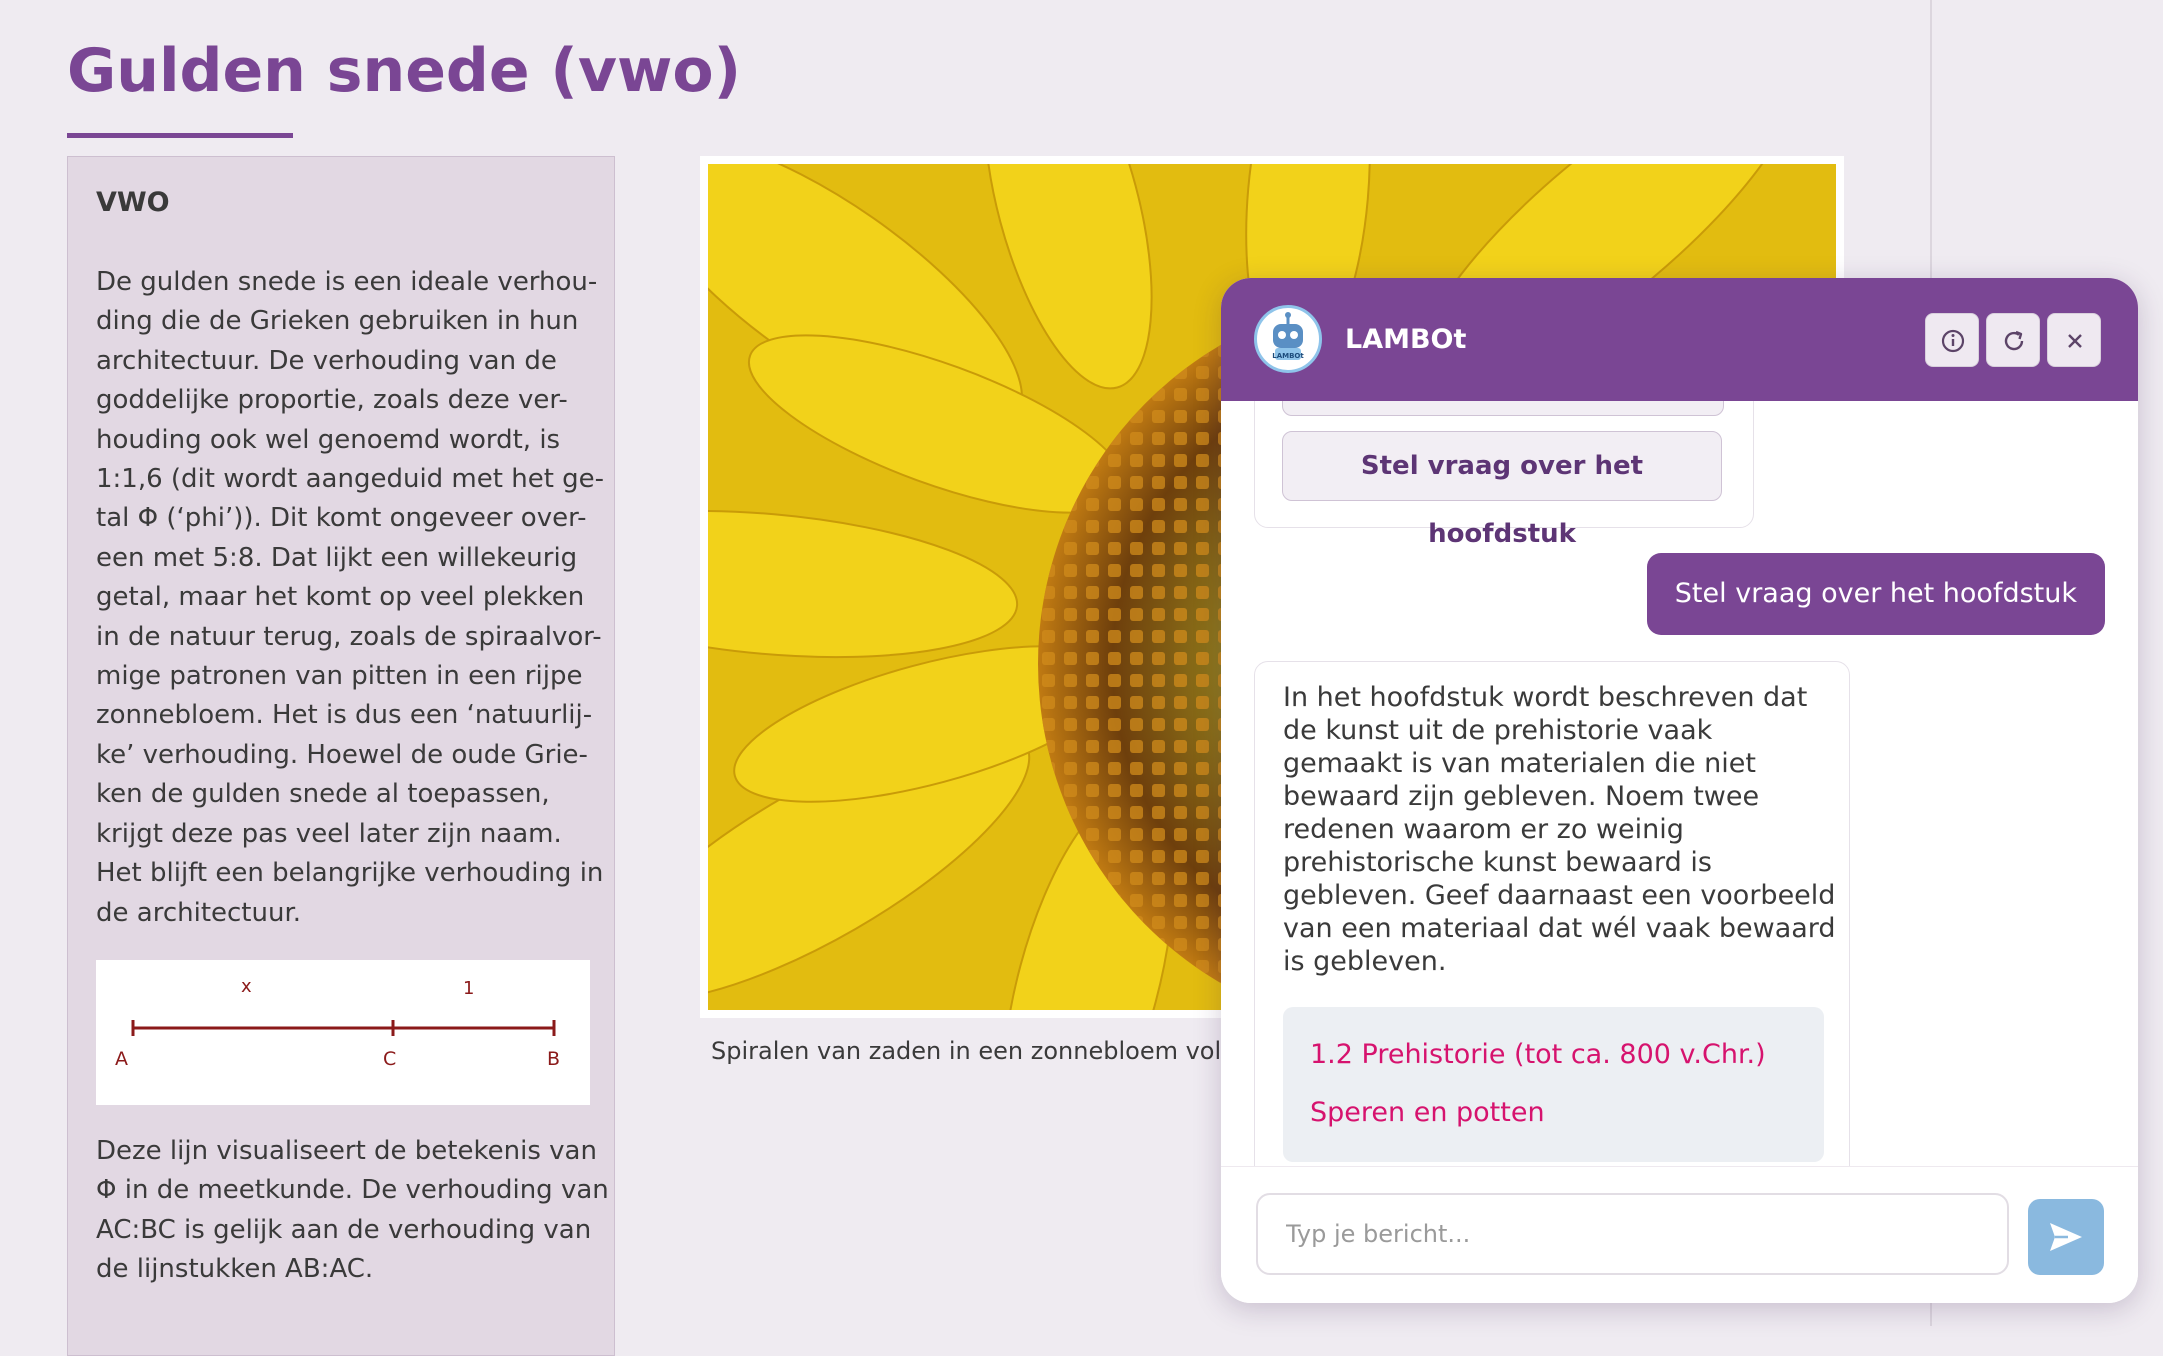 The image size is (2163, 1356). I want to click on paragraph-line: de architectuur., so click(199, 912).